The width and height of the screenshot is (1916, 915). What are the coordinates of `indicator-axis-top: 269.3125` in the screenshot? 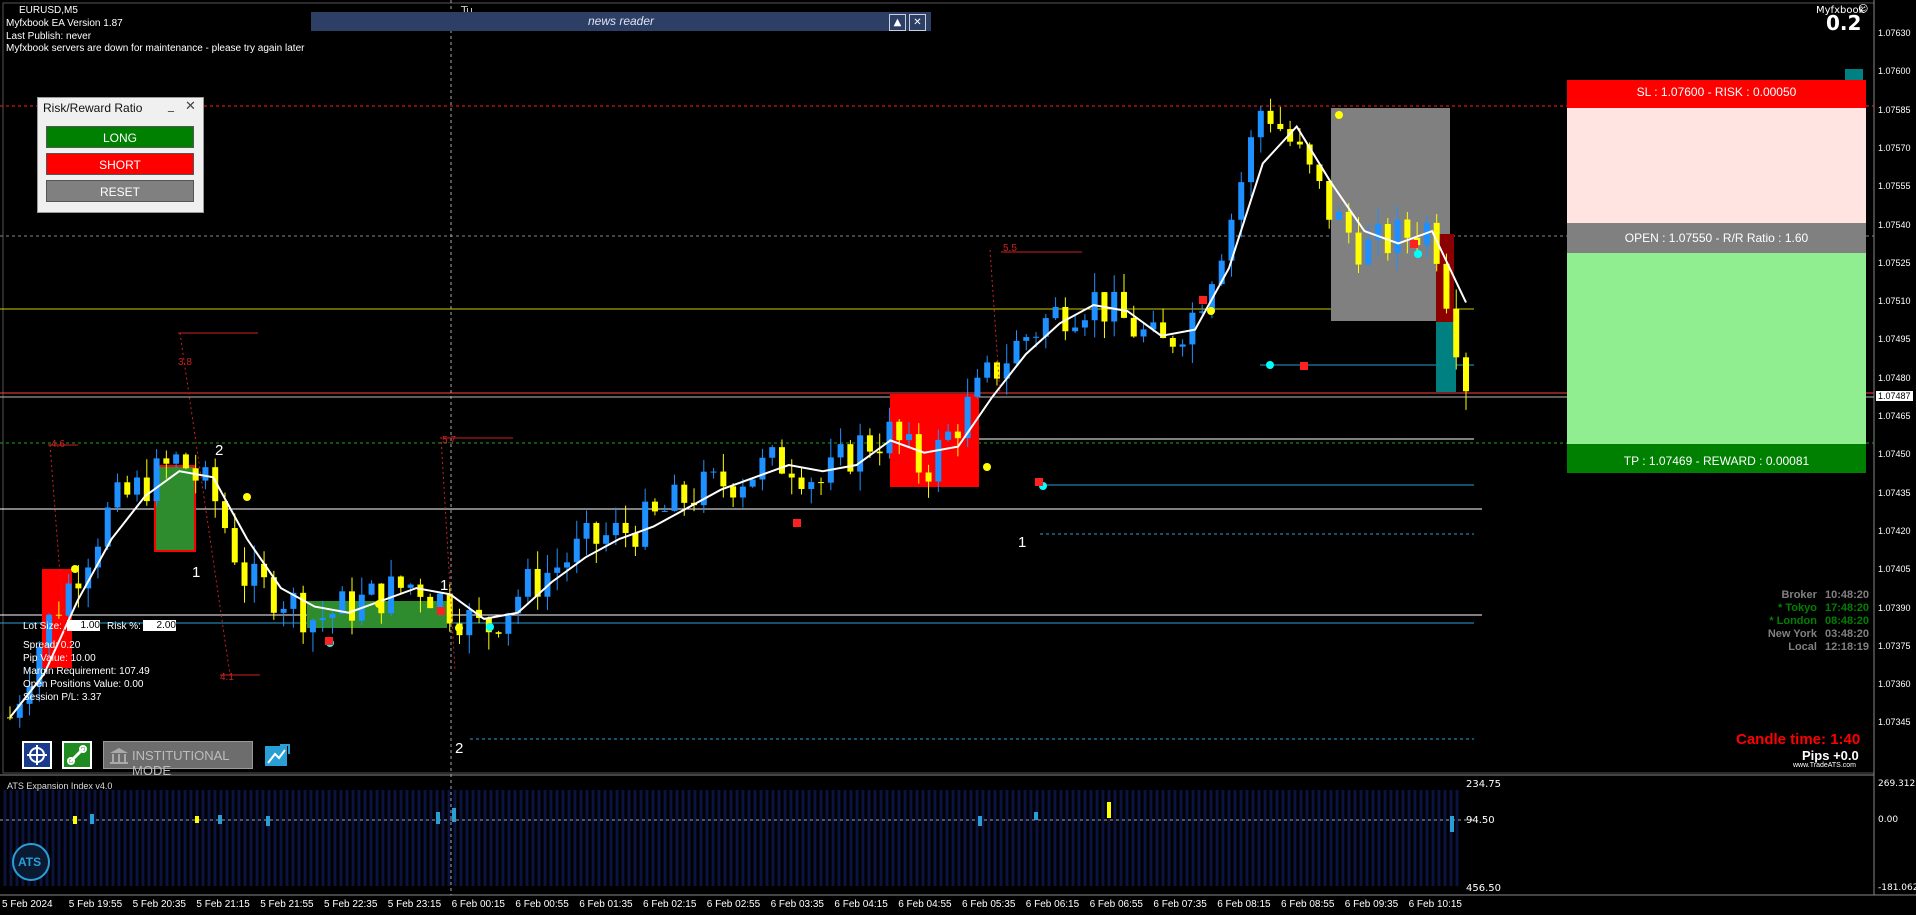 It's located at (1897, 784).